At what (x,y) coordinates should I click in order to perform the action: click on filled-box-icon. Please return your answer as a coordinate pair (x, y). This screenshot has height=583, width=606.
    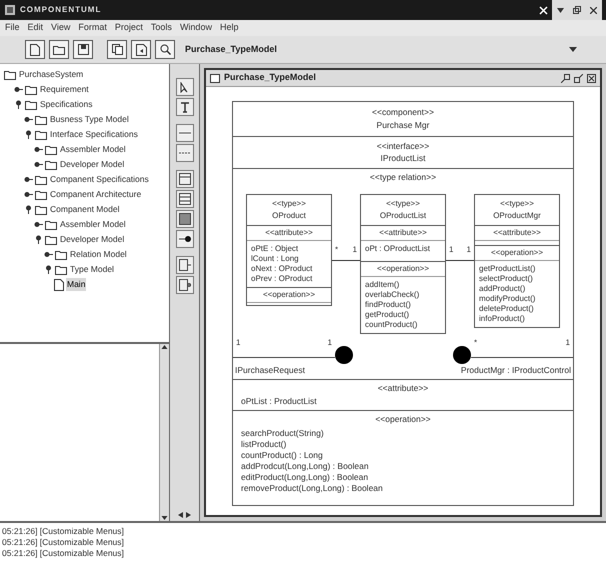
    Looking at the image, I should click on (185, 219).